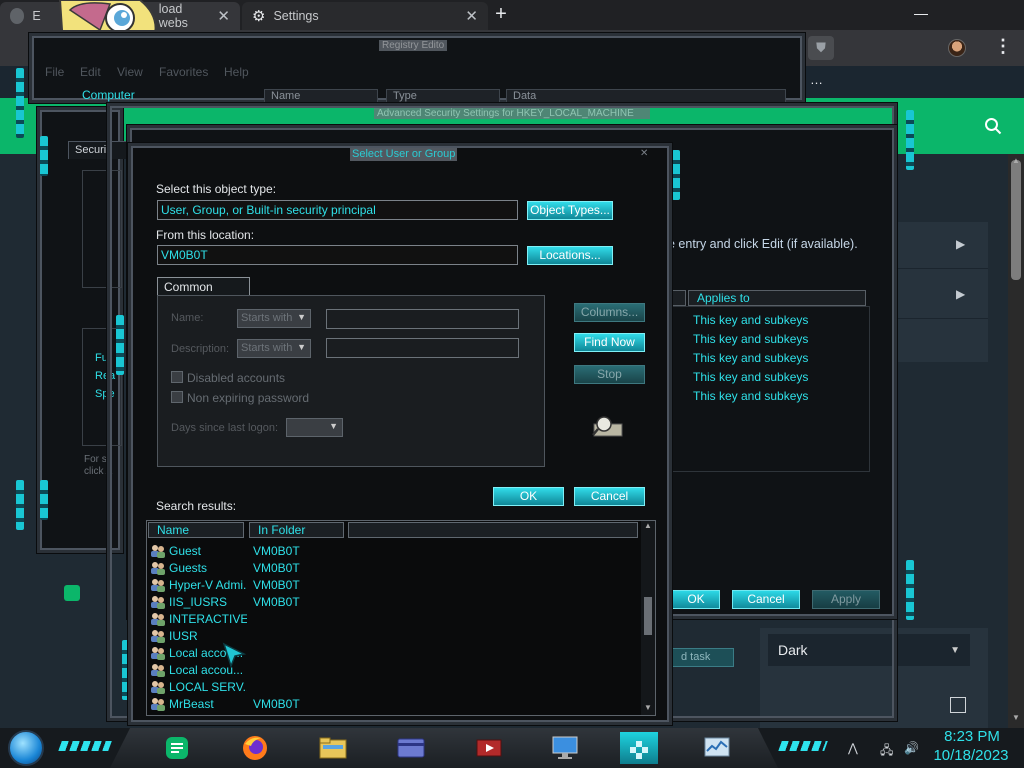 The image size is (1024, 768). What do you see at coordinates (236, 72) in the screenshot?
I see `menu-help: Help` at bounding box center [236, 72].